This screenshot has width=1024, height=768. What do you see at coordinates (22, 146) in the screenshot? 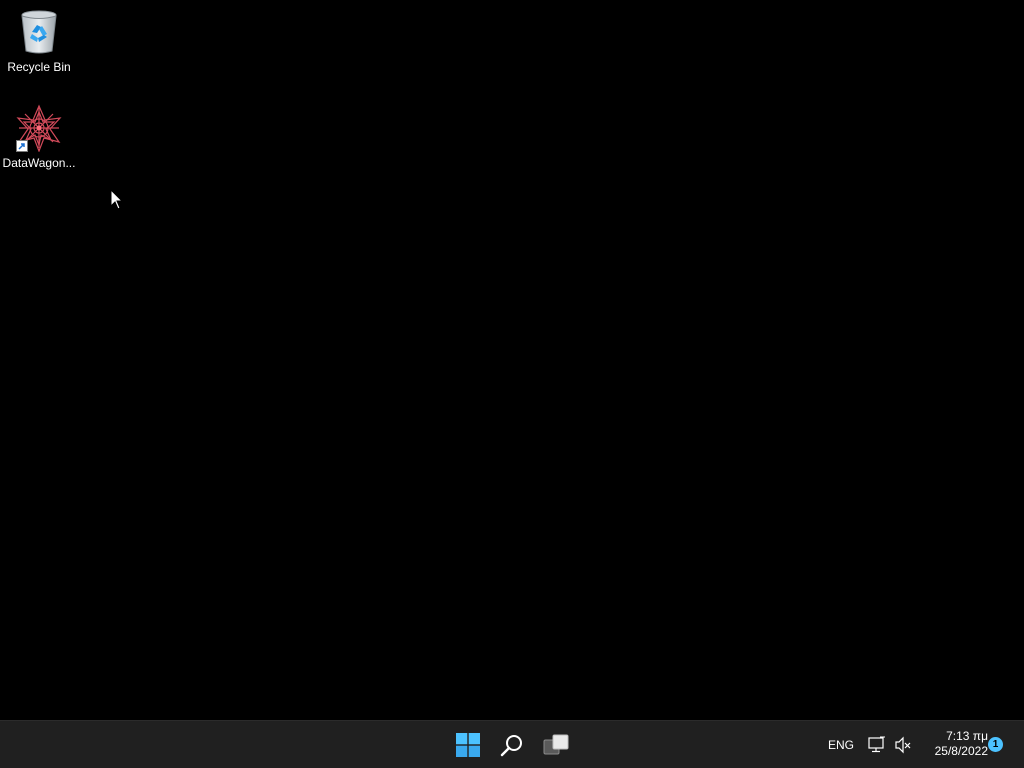
I see `shortcut-arrow-icon` at bounding box center [22, 146].